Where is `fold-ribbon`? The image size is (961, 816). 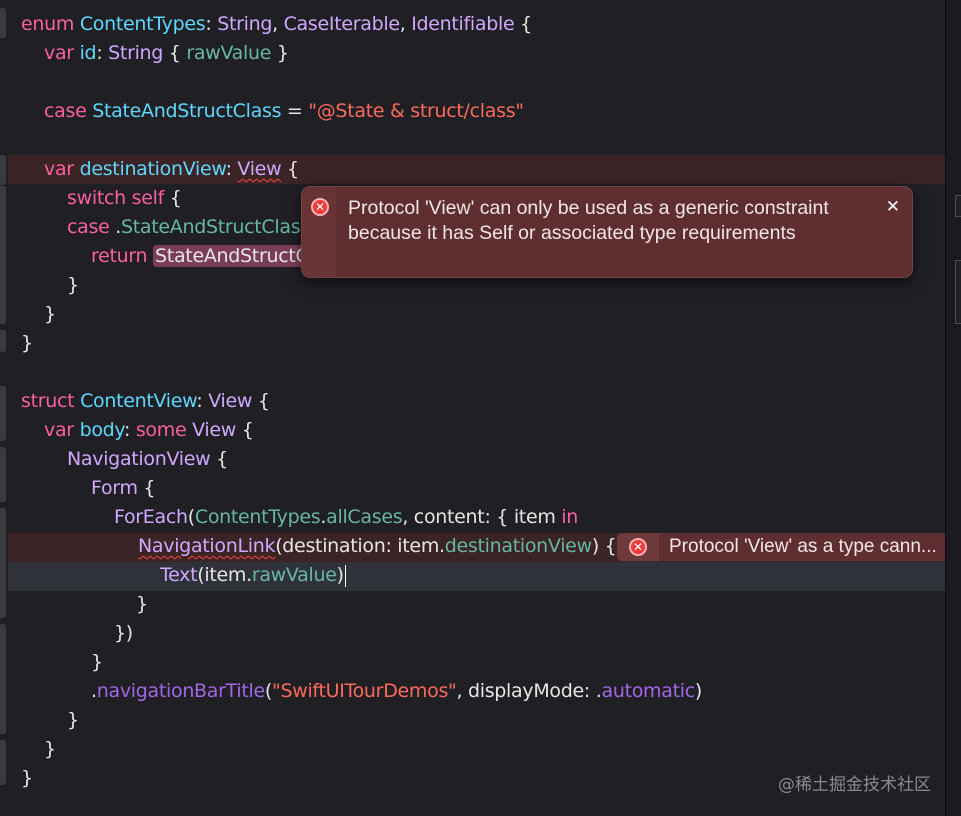
fold-ribbon is located at coordinates (4, 408).